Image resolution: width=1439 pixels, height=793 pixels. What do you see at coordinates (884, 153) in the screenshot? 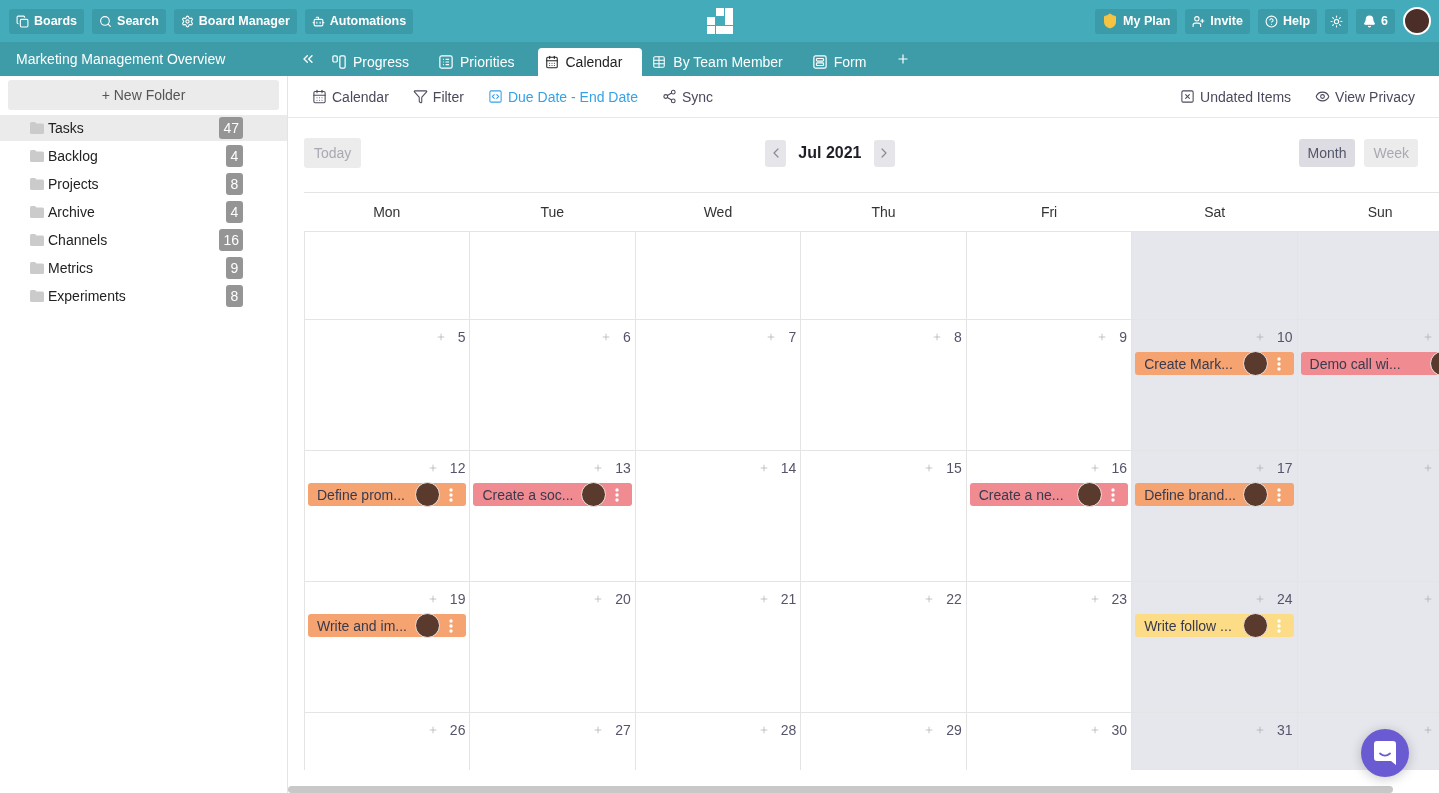
I see `next-button` at bounding box center [884, 153].